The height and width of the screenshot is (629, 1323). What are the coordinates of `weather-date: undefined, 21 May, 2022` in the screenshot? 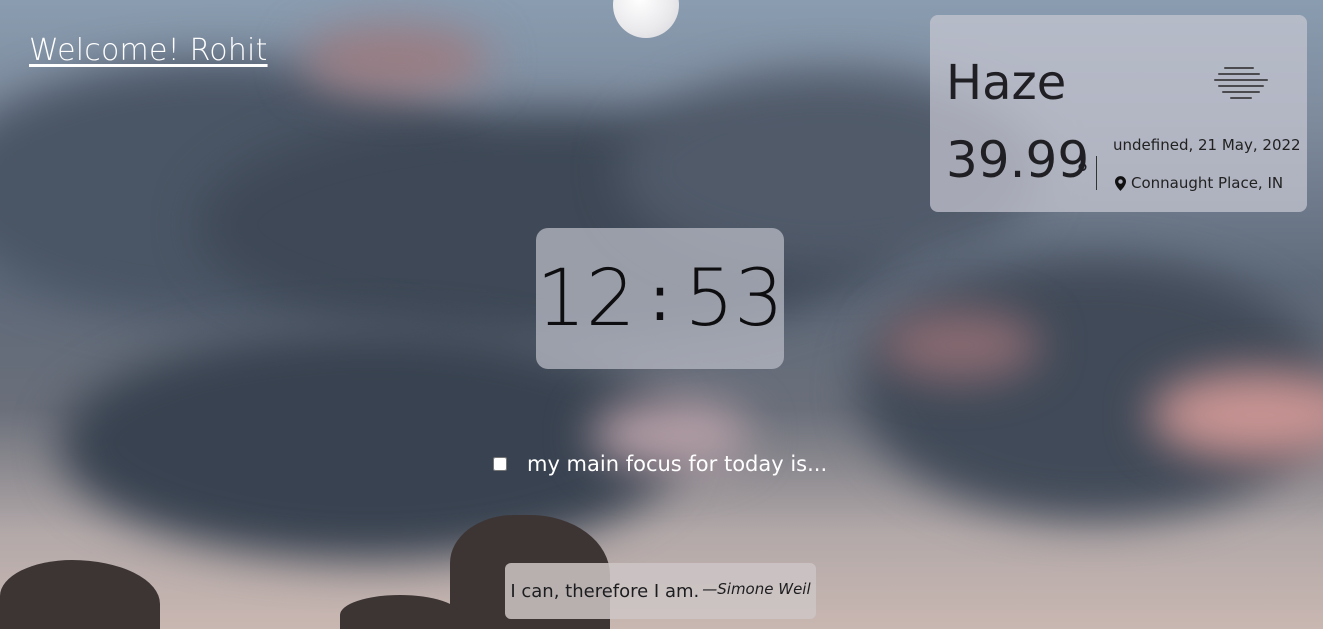 It's located at (1207, 145).